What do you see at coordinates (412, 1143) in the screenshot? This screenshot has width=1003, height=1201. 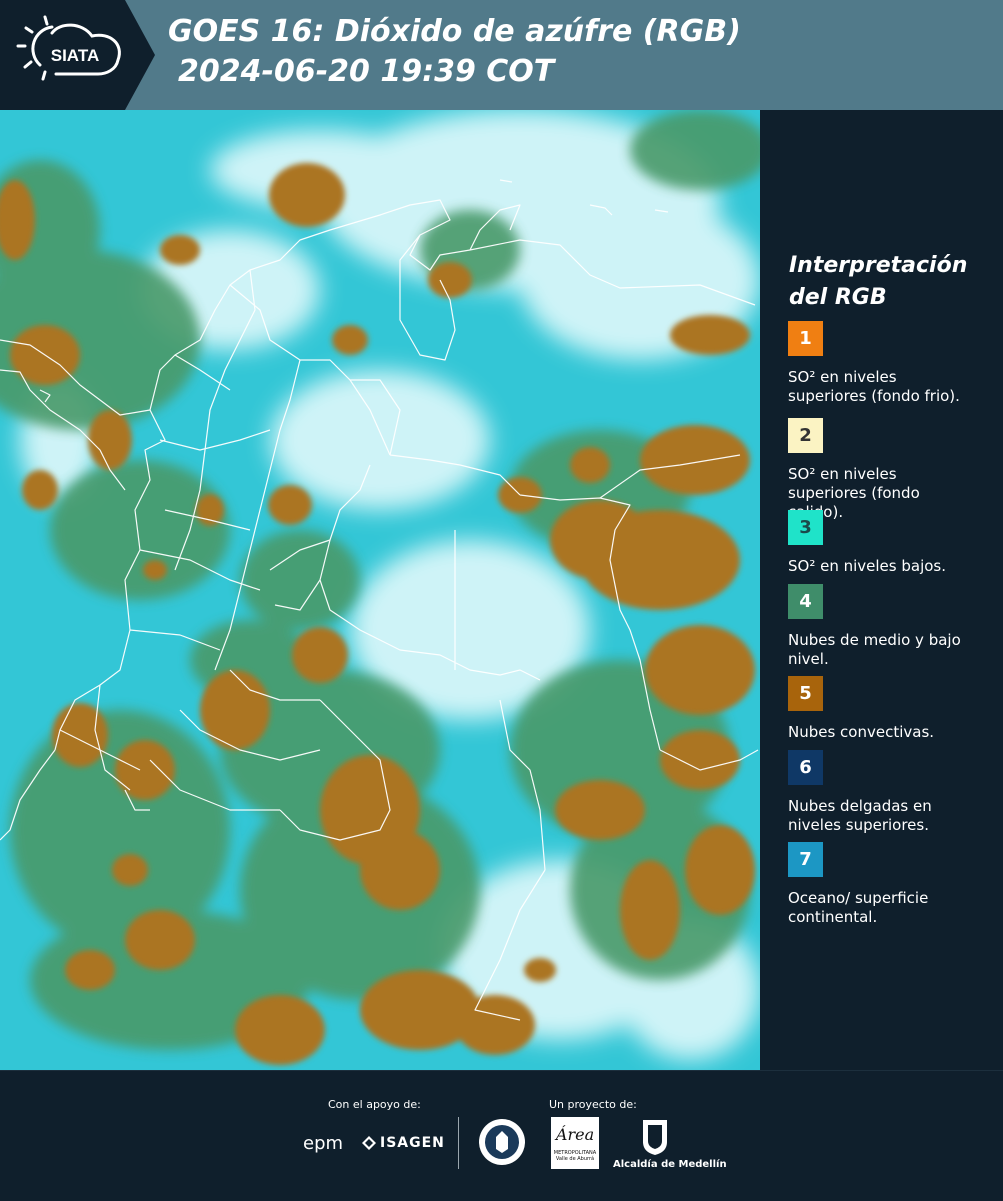 I see `isagen-logo: ISAGEN` at bounding box center [412, 1143].